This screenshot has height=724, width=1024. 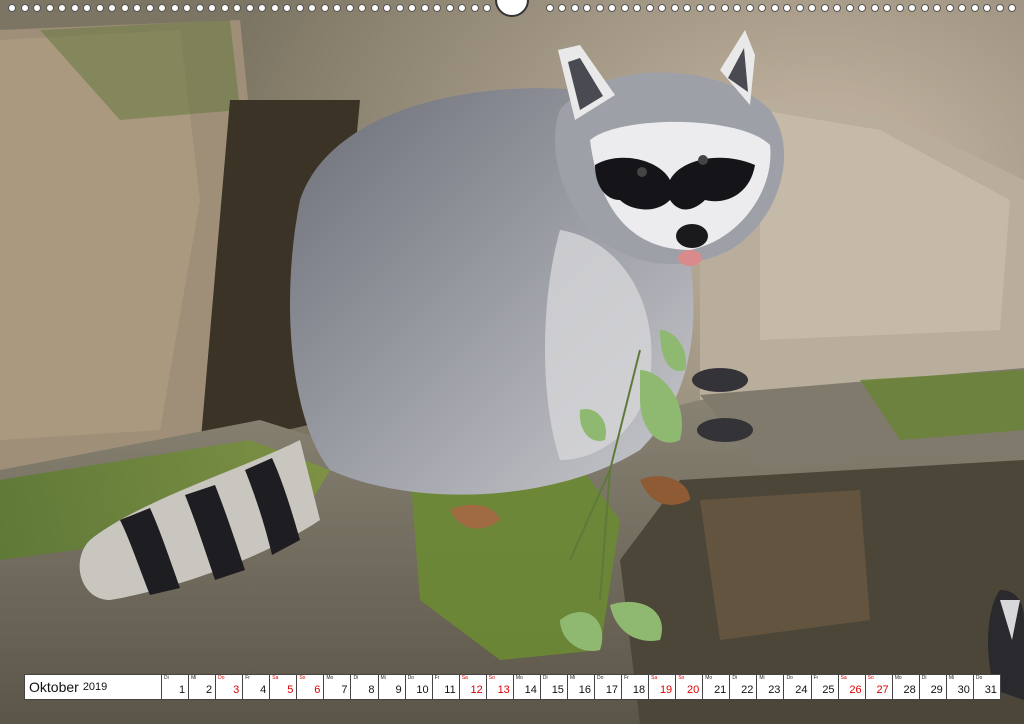 I want to click on day-number: 14, so click(x=530, y=690).